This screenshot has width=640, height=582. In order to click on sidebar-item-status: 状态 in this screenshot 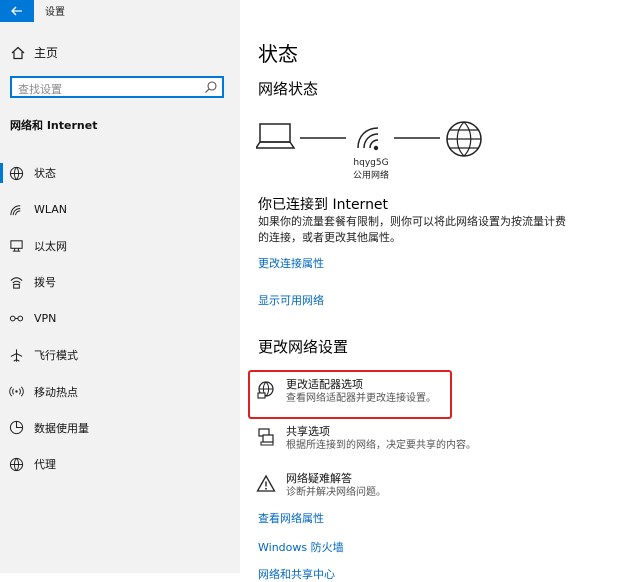, I will do `click(120, 173)`.